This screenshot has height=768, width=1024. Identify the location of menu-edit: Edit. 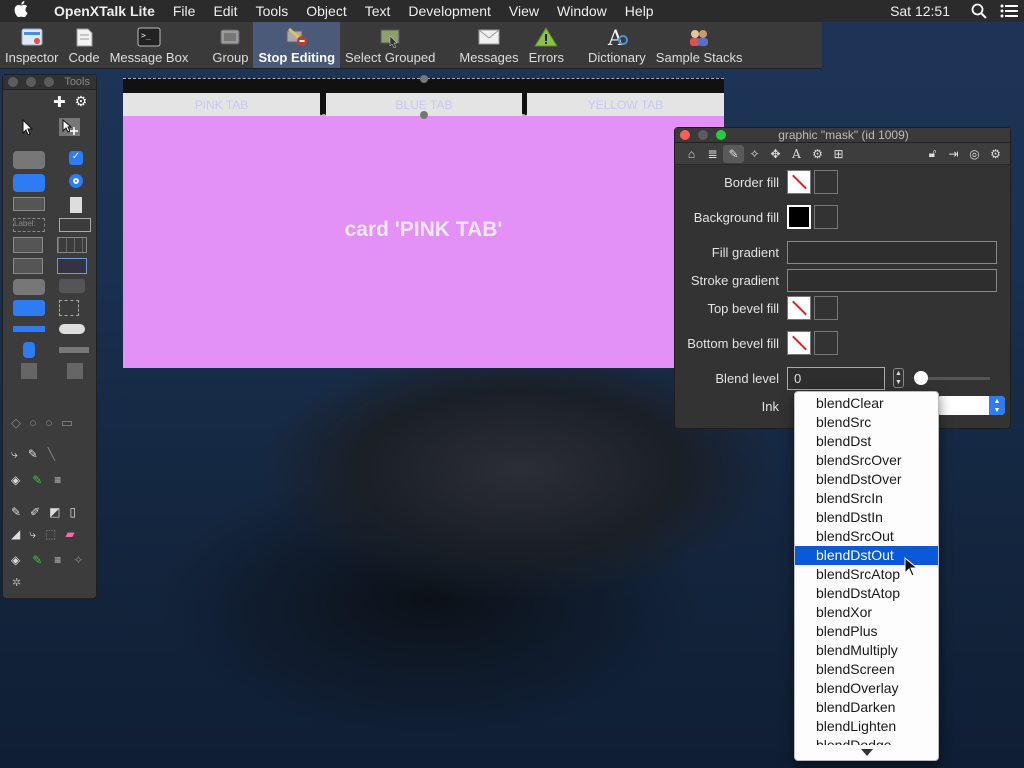
(225, 11).